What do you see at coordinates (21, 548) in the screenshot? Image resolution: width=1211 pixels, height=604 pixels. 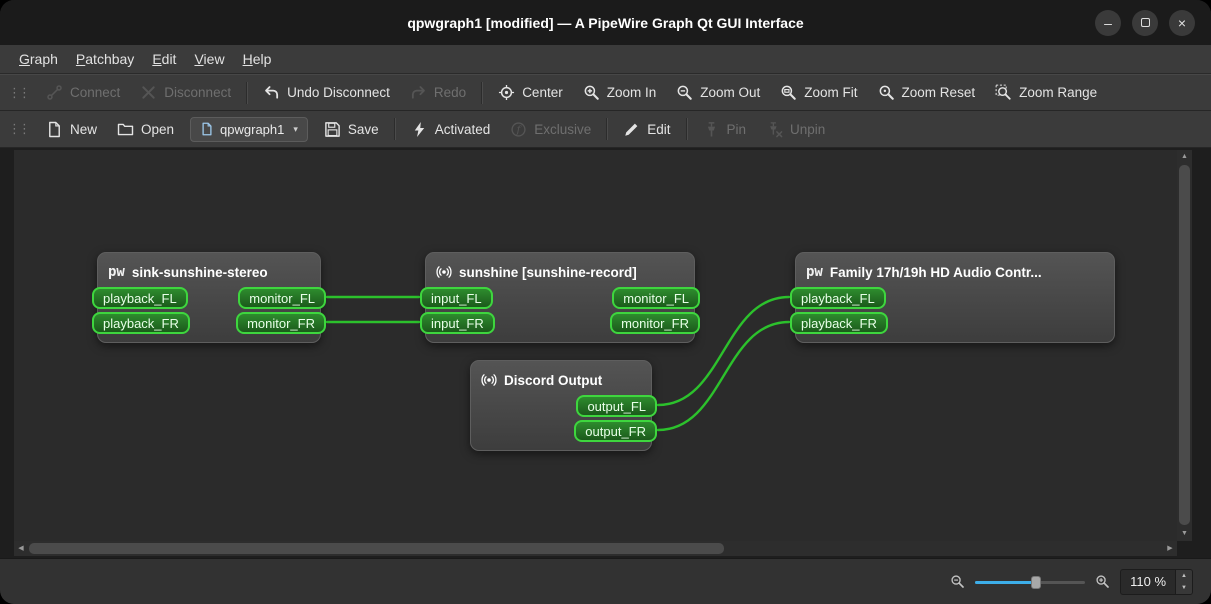 I see `scroll-left-arrow: ◀` at bounding box center [21, 548].